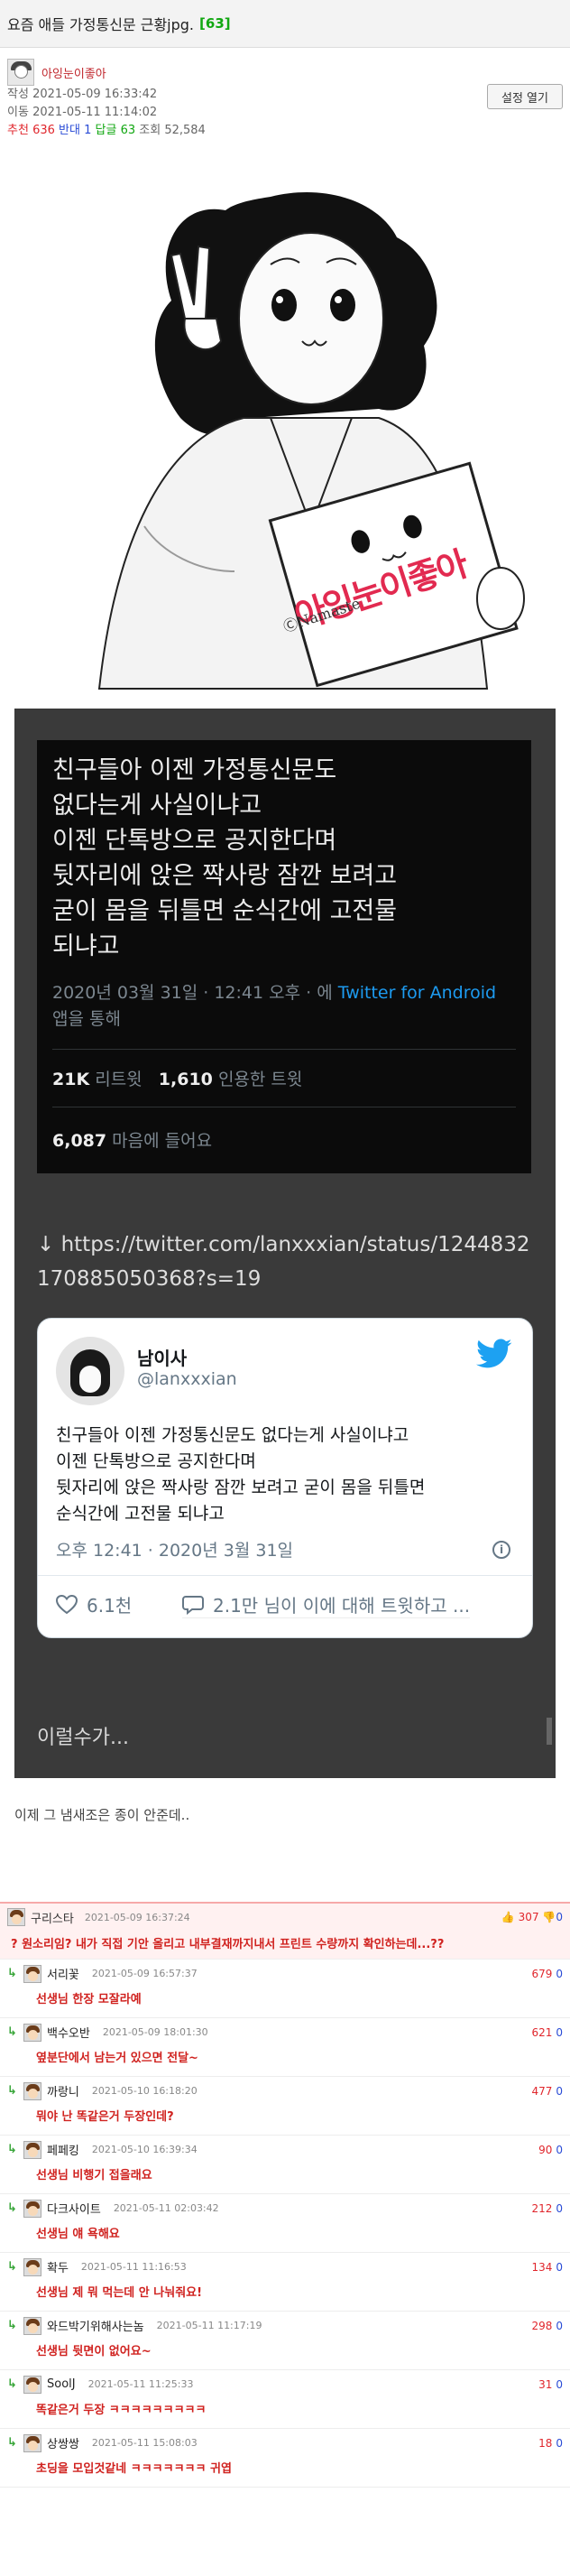  I want to click on replier-nick: 다크사이트, so click(74, 2208).